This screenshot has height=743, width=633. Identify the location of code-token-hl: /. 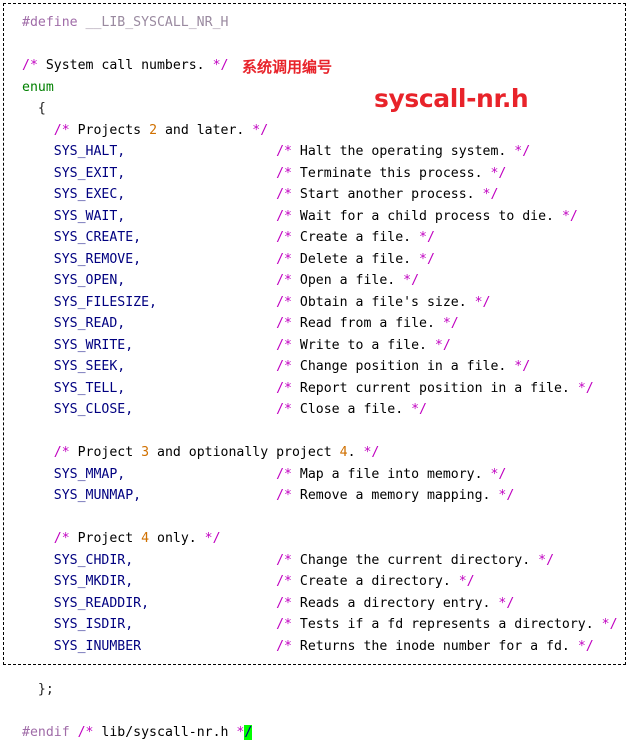
(248, 732).